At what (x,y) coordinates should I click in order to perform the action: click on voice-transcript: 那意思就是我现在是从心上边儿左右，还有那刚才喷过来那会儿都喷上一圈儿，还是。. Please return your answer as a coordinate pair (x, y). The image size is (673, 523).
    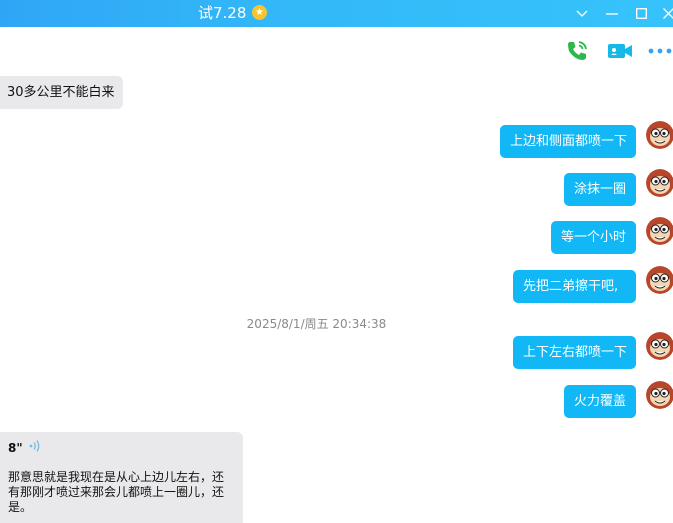
    Looking at the image, I should click on (116, 492).